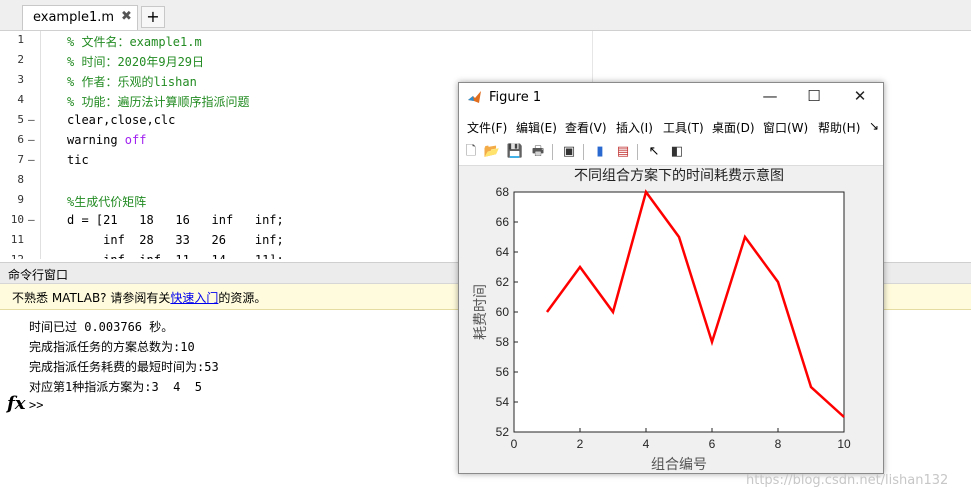 Image resolution: width=971 pixels, height=500 pixels. Describe the element at coordinates (15, 256) in the screenshot. I see `line-number: 12` at that location.